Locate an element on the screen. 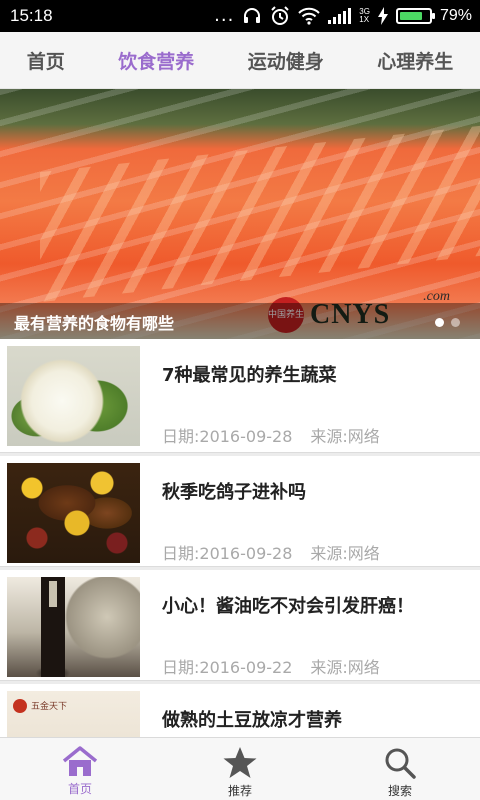 This screenshot has height=800, width=480. status-bar: 15:18 ... 3G 1X 79% is located at coordinates (240, 16).